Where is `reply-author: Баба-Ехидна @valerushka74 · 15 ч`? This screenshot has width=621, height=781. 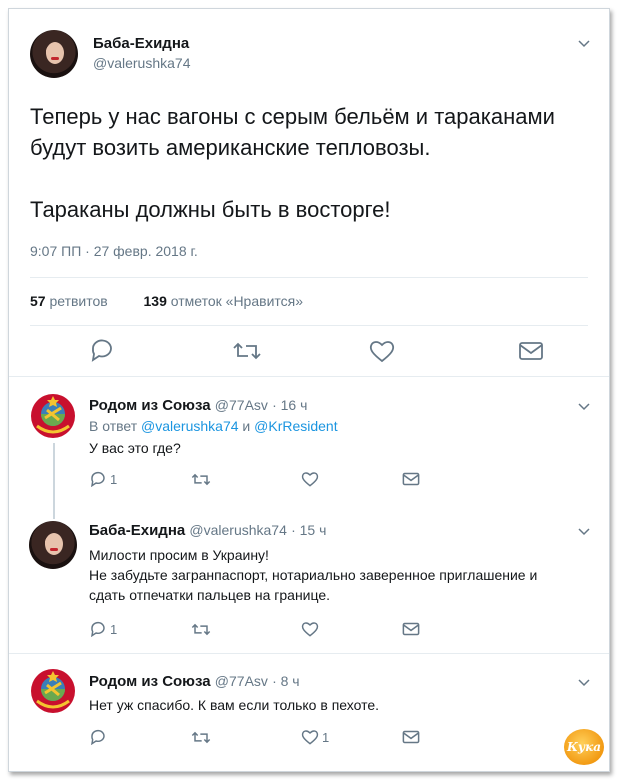 reply-author: Баба-Ехидна @valerushka74 · 15 ч is located at coordinates (207, 530).